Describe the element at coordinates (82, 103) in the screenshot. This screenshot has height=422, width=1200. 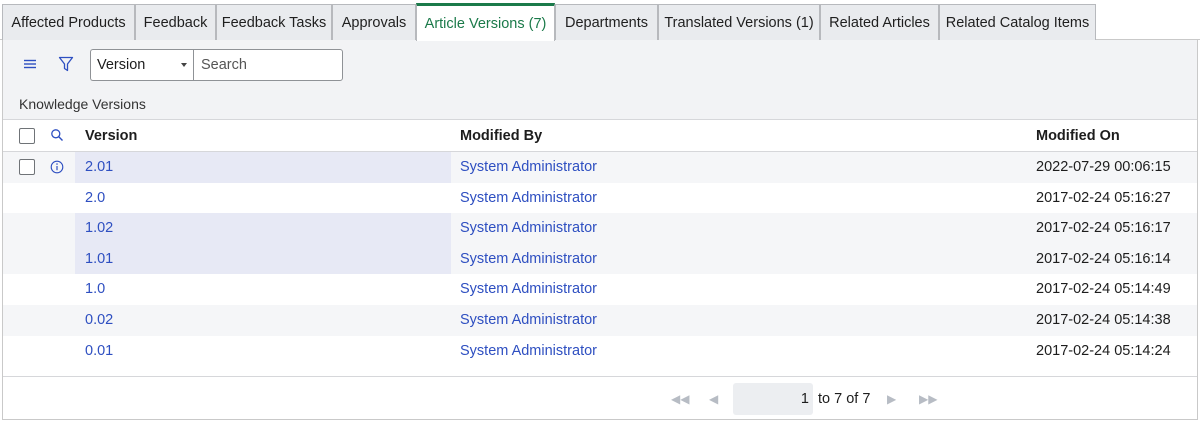
I see `section-title-text: Knowledge Versions` at that location.